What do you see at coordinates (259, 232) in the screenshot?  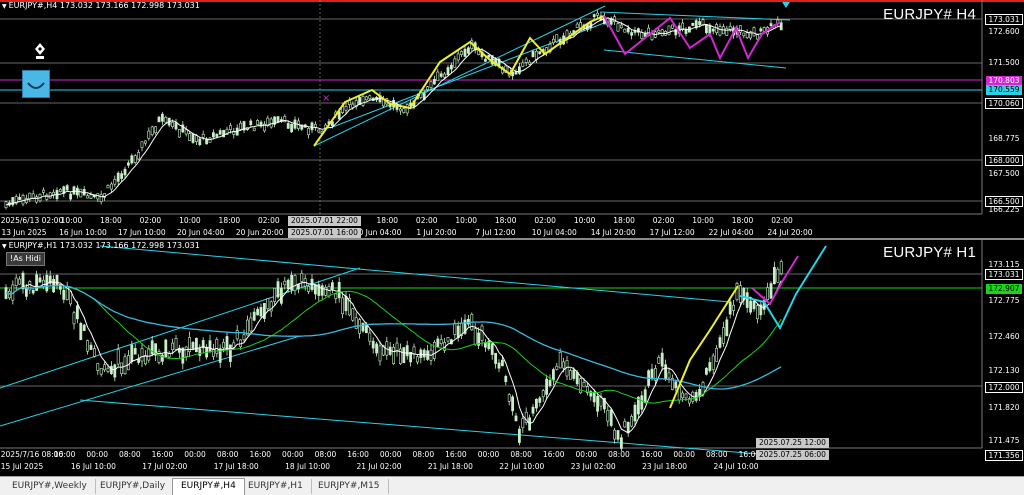 I see `h4-time-label: 20 Jun 20:00` at bounding box center [259, 232].